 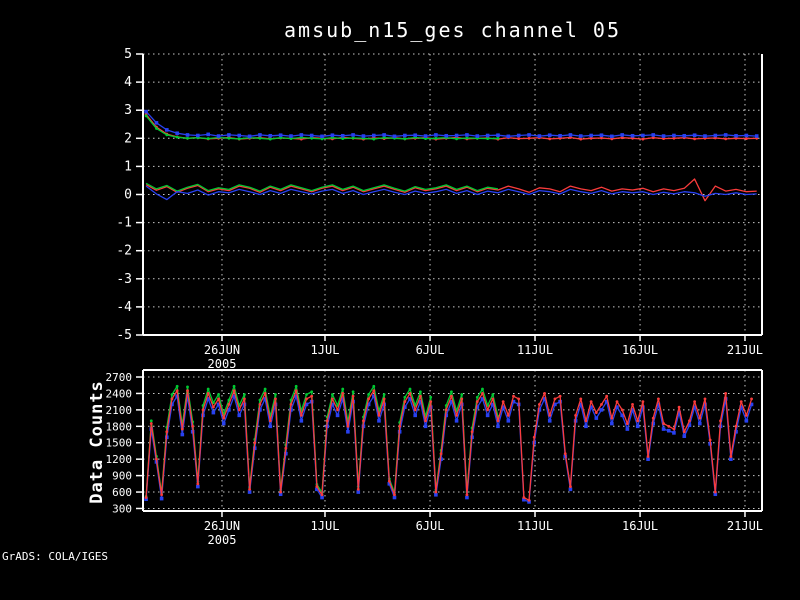 What do you see at coordinates (124, 279) in the screenshot?
I see `svg-text: -3` at bounding box center [124, 279].